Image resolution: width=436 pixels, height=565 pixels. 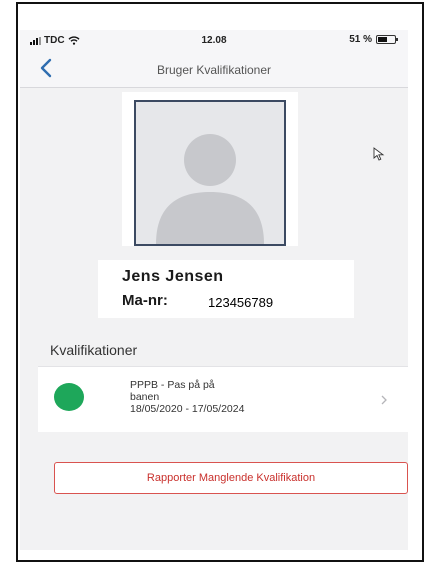 What do you see at coordinates (145, 300) in the screenshot?
I see `employee-number-label: Ma-nr:` at bounding box center [145, 300].